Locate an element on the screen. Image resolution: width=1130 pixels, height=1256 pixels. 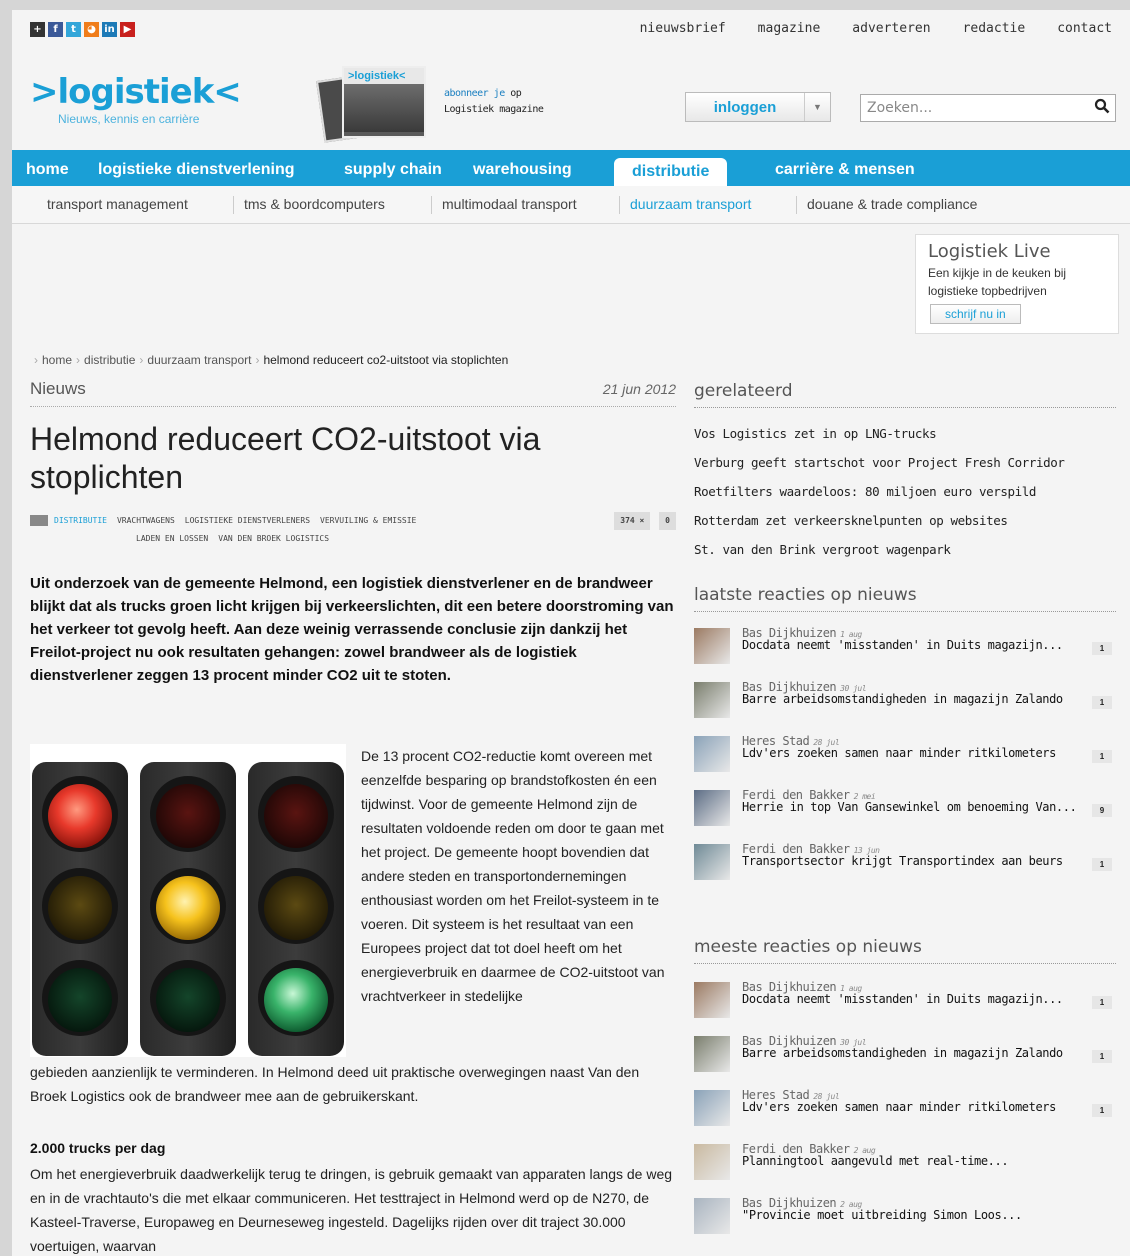
related-article-link: St. van den Brink vergroot wagenpark is located at coordinates (905, 554).